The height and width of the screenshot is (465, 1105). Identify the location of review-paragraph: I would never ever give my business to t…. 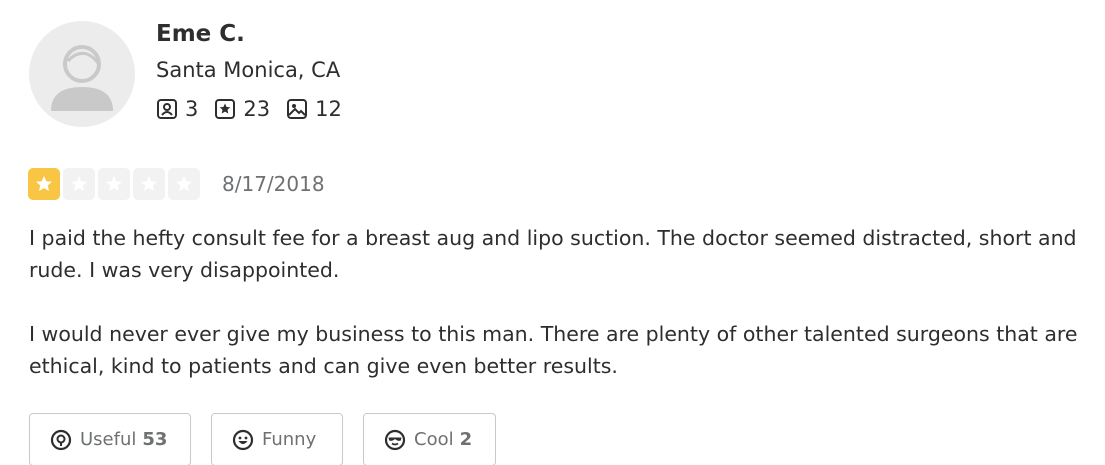
(553, 350).